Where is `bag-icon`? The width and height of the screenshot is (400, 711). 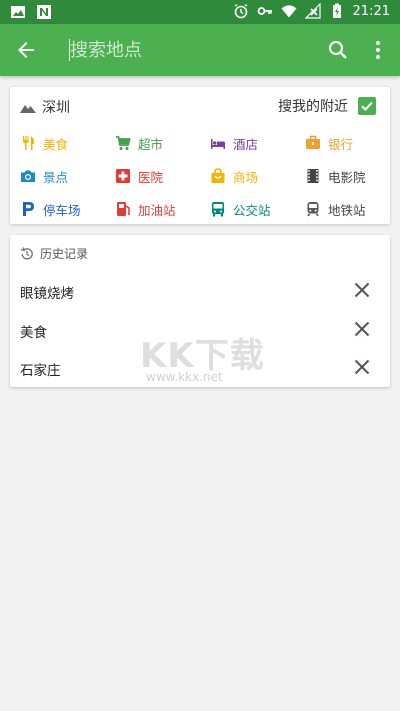 bag-icon is located at coordinates (218, 175).